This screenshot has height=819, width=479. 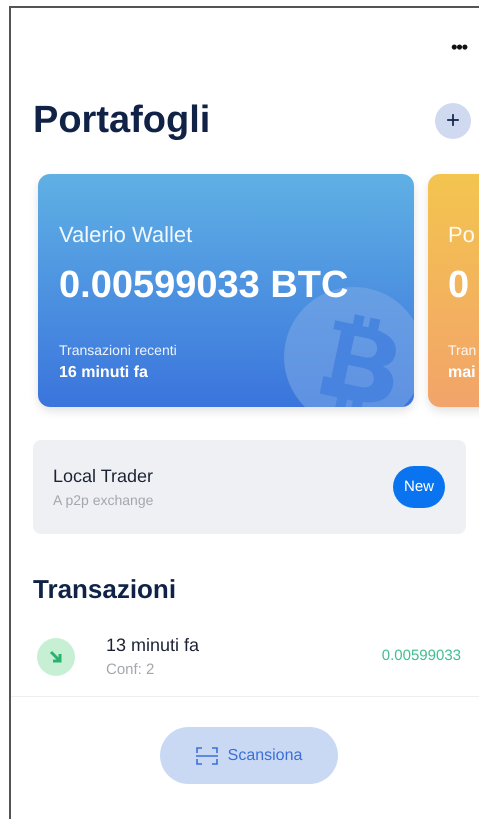 I want to click on add-wallet-button: +, so click(x=453, y=121).